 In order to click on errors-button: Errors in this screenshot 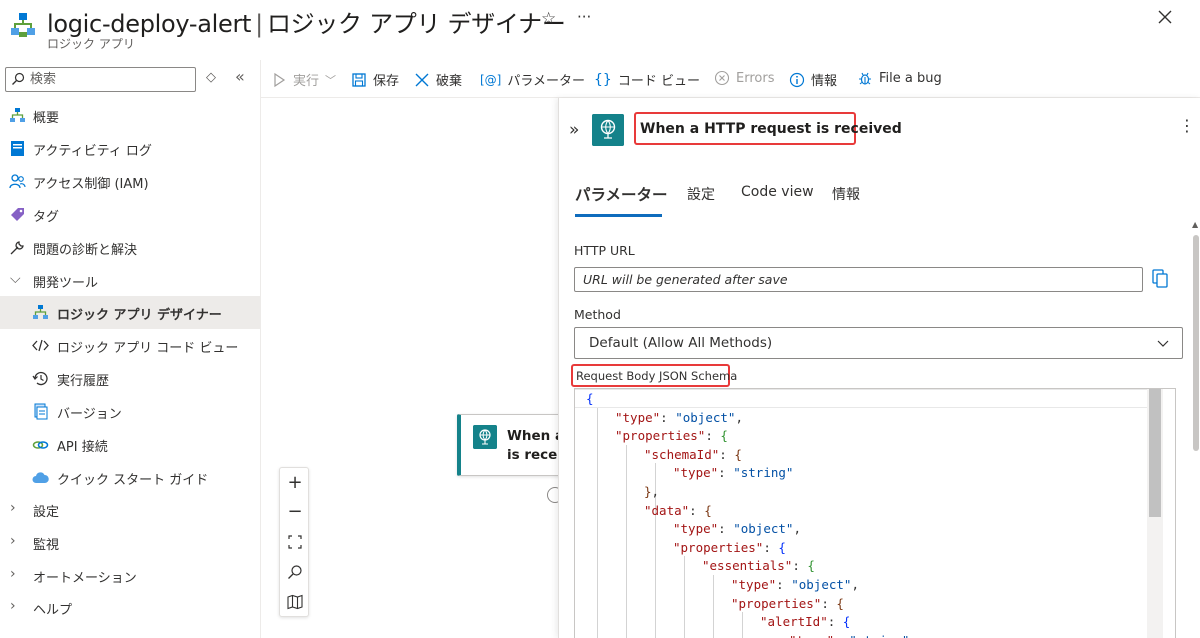, I will do `click(744, 78)`.